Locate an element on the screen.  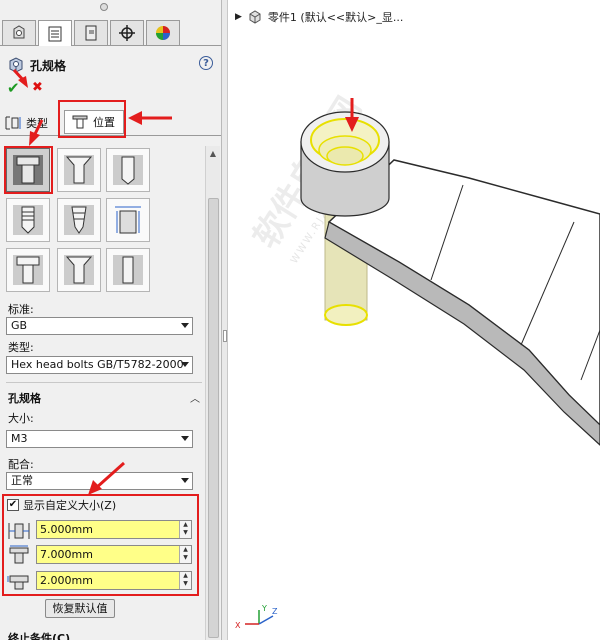
counterbore-diameter-value: 7.000mm is located at coordinates (66, 554).